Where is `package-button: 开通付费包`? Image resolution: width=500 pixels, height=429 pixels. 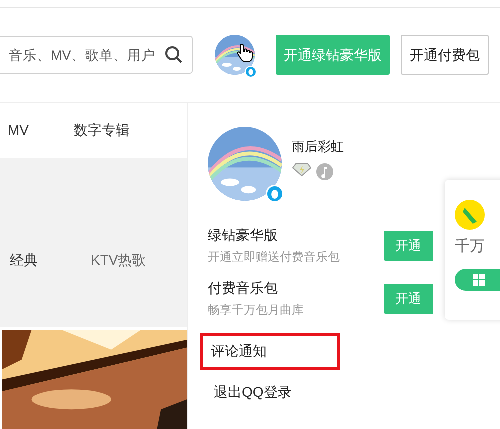
package-button: 开通付费包 is located at coordinates (445, 55).